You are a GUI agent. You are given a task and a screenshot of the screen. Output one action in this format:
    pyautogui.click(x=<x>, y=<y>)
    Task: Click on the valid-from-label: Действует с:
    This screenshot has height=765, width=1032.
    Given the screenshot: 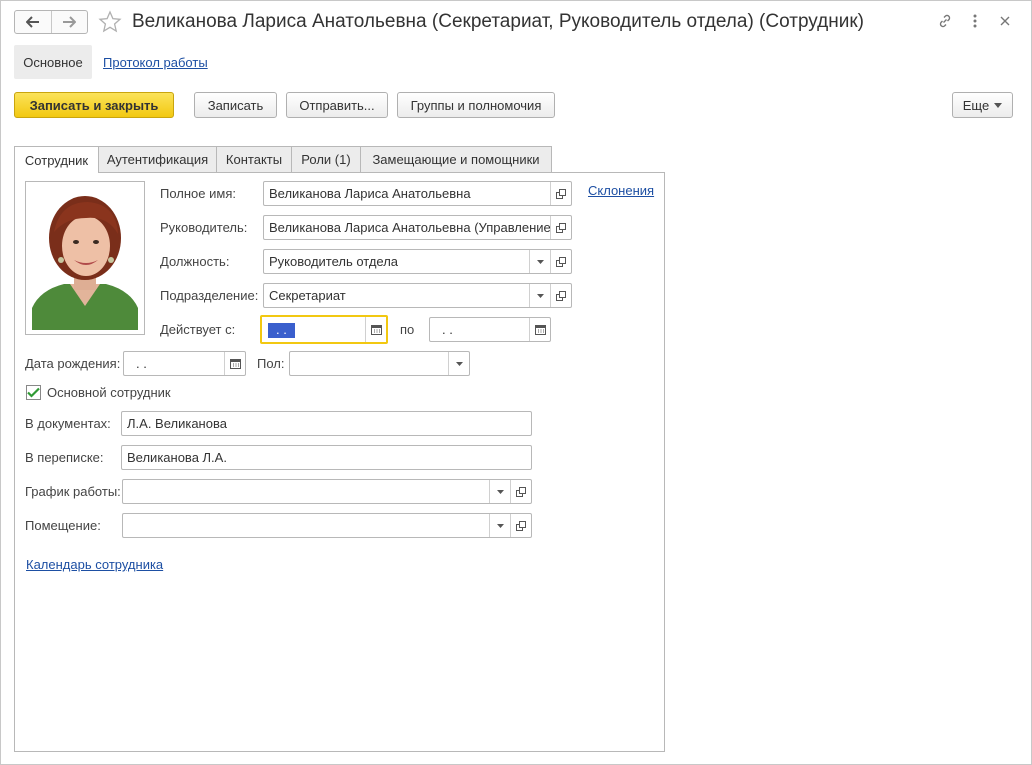 What is the action you would take?
    pyautogui.click(x=198, y=329)
    